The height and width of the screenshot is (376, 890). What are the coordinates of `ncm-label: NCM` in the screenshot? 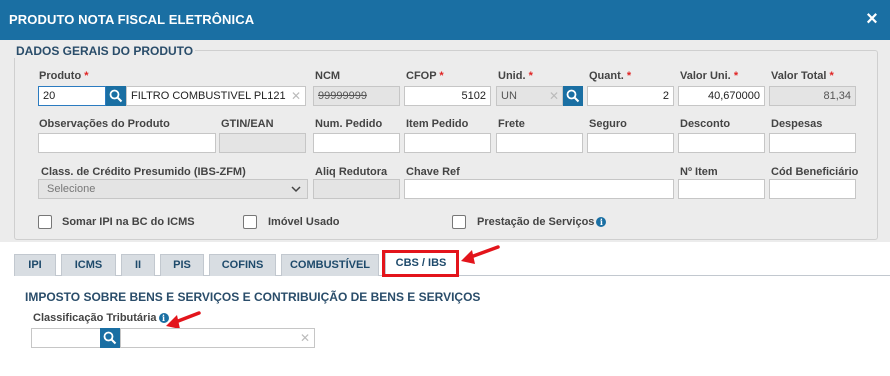 It's located at (328, 76).